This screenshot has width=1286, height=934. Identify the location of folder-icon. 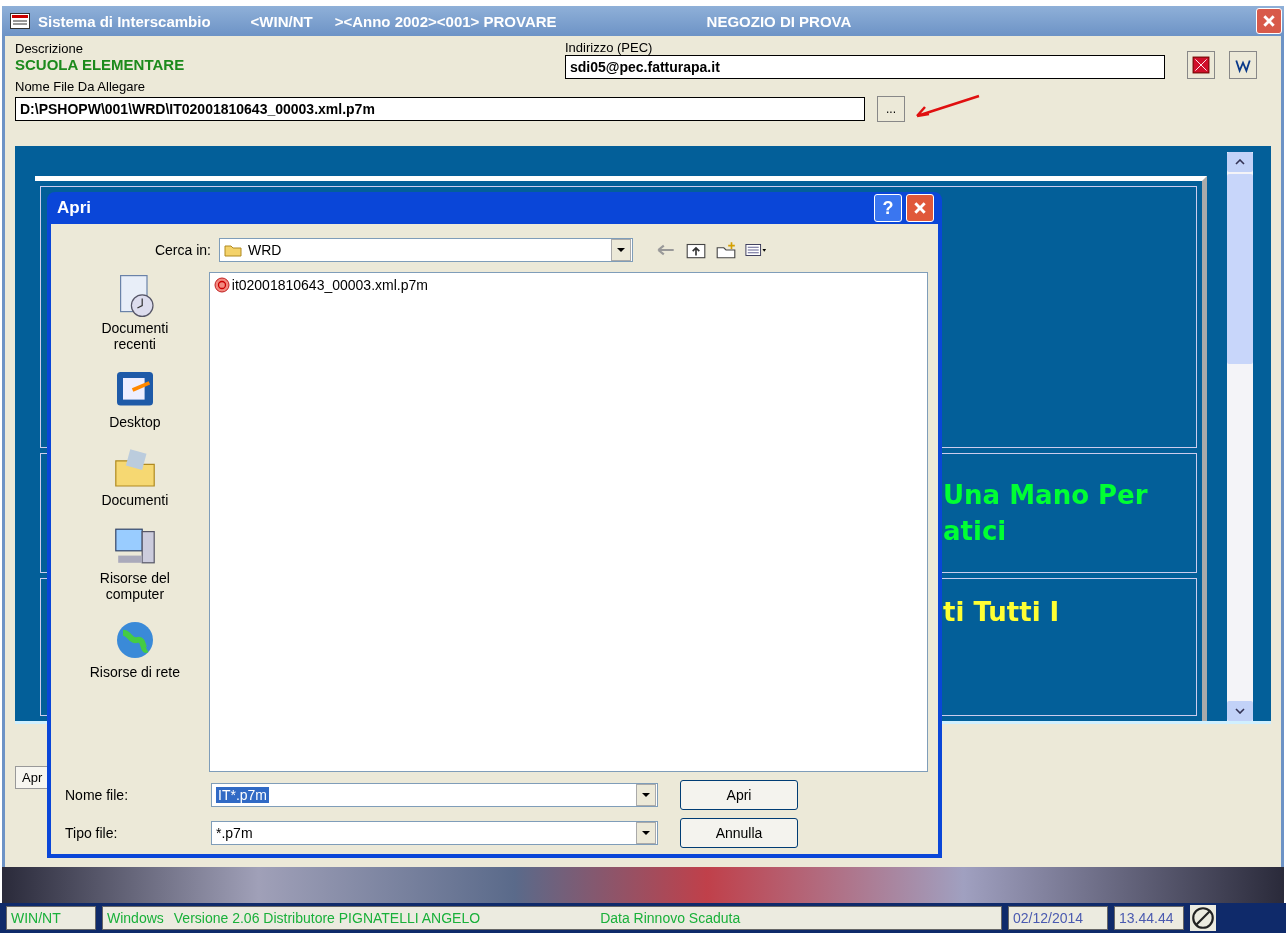
(233, 250).